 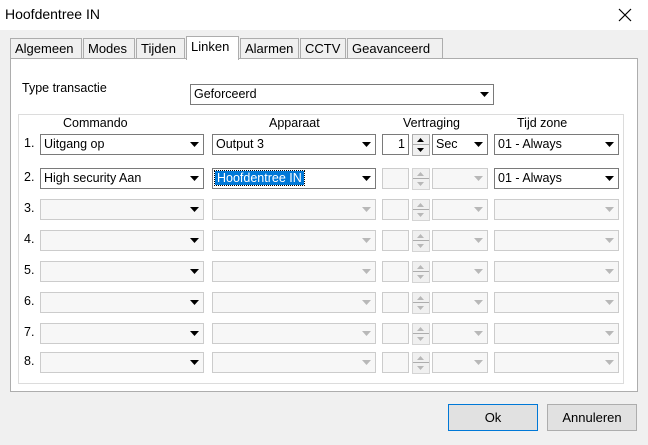 I want to click on type-transactie-select: Geforceerd, so click(x=342, y=94).